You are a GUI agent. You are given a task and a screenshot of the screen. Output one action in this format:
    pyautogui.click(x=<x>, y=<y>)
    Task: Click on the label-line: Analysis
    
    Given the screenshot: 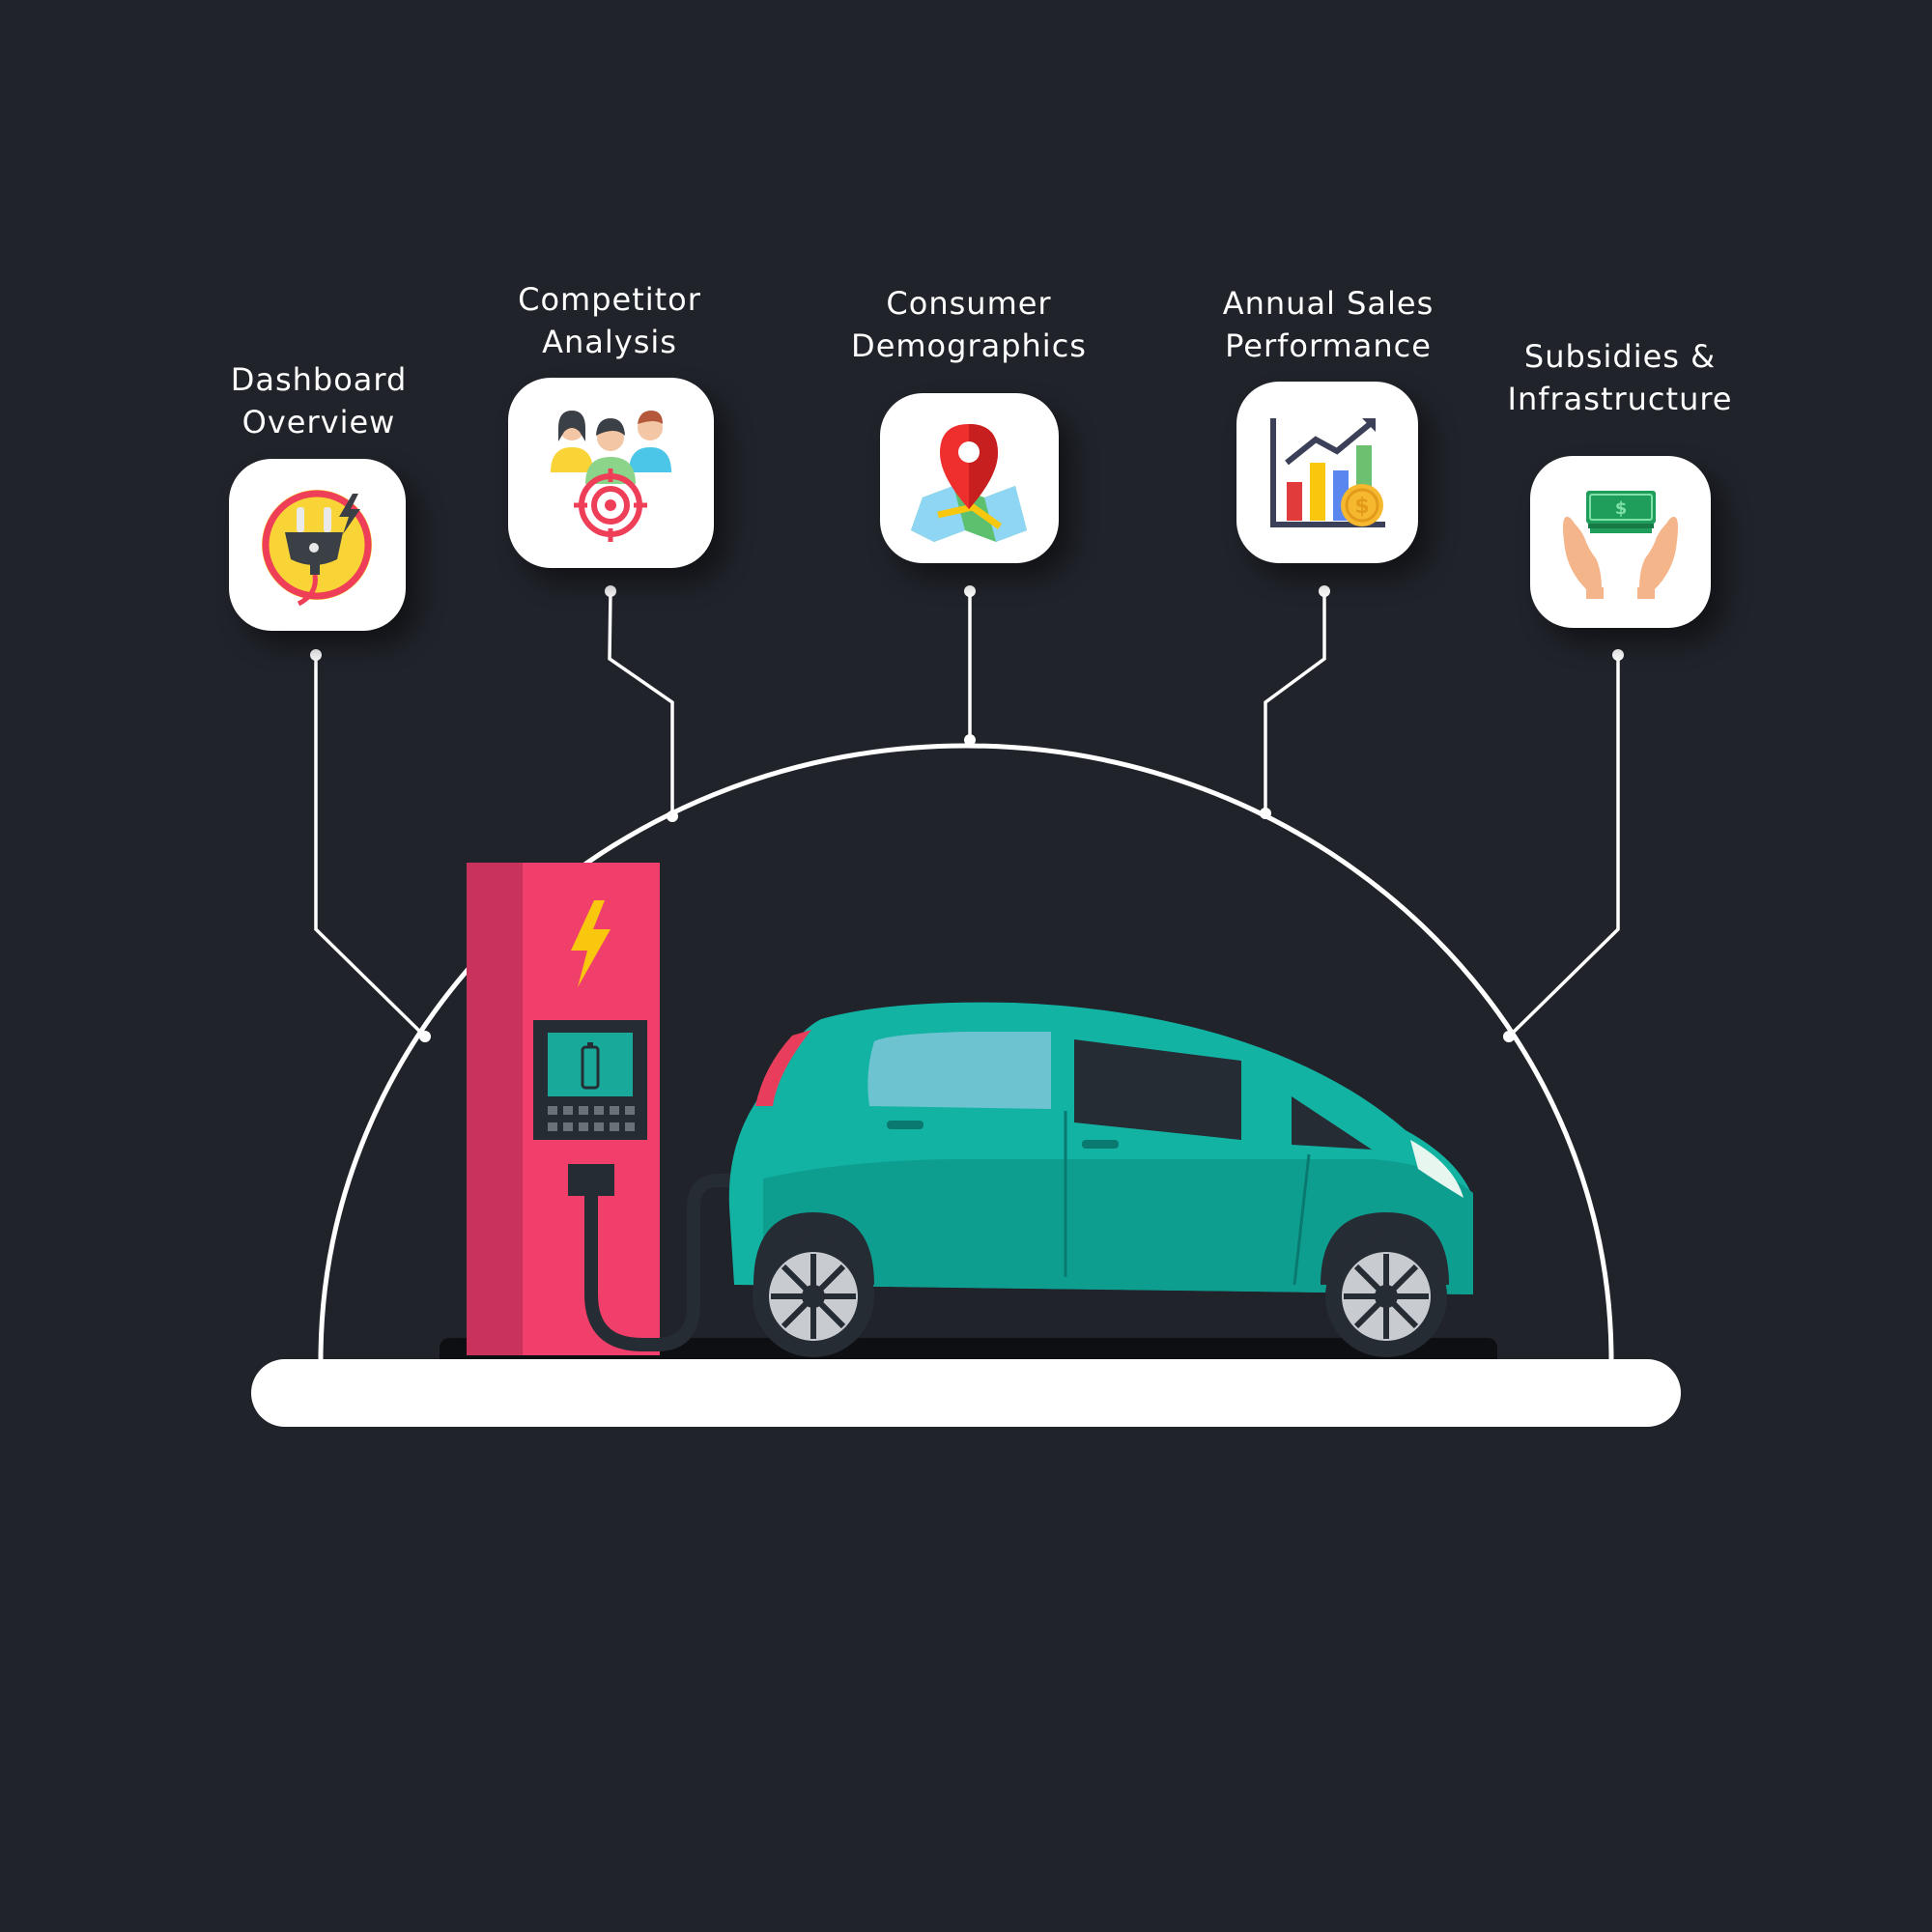 What is the action you would take?
    pyautogui.click(x=609, y=342)
    